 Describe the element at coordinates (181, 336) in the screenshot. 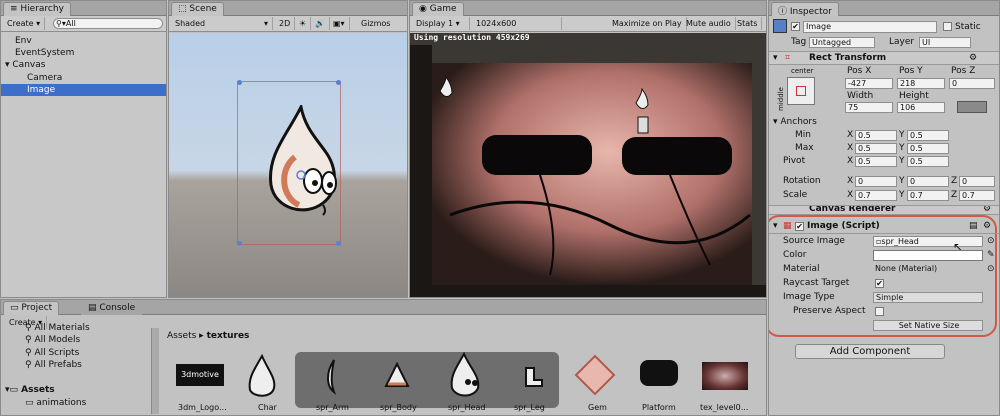

I see `breadcrumb-root: Assets` at that location.